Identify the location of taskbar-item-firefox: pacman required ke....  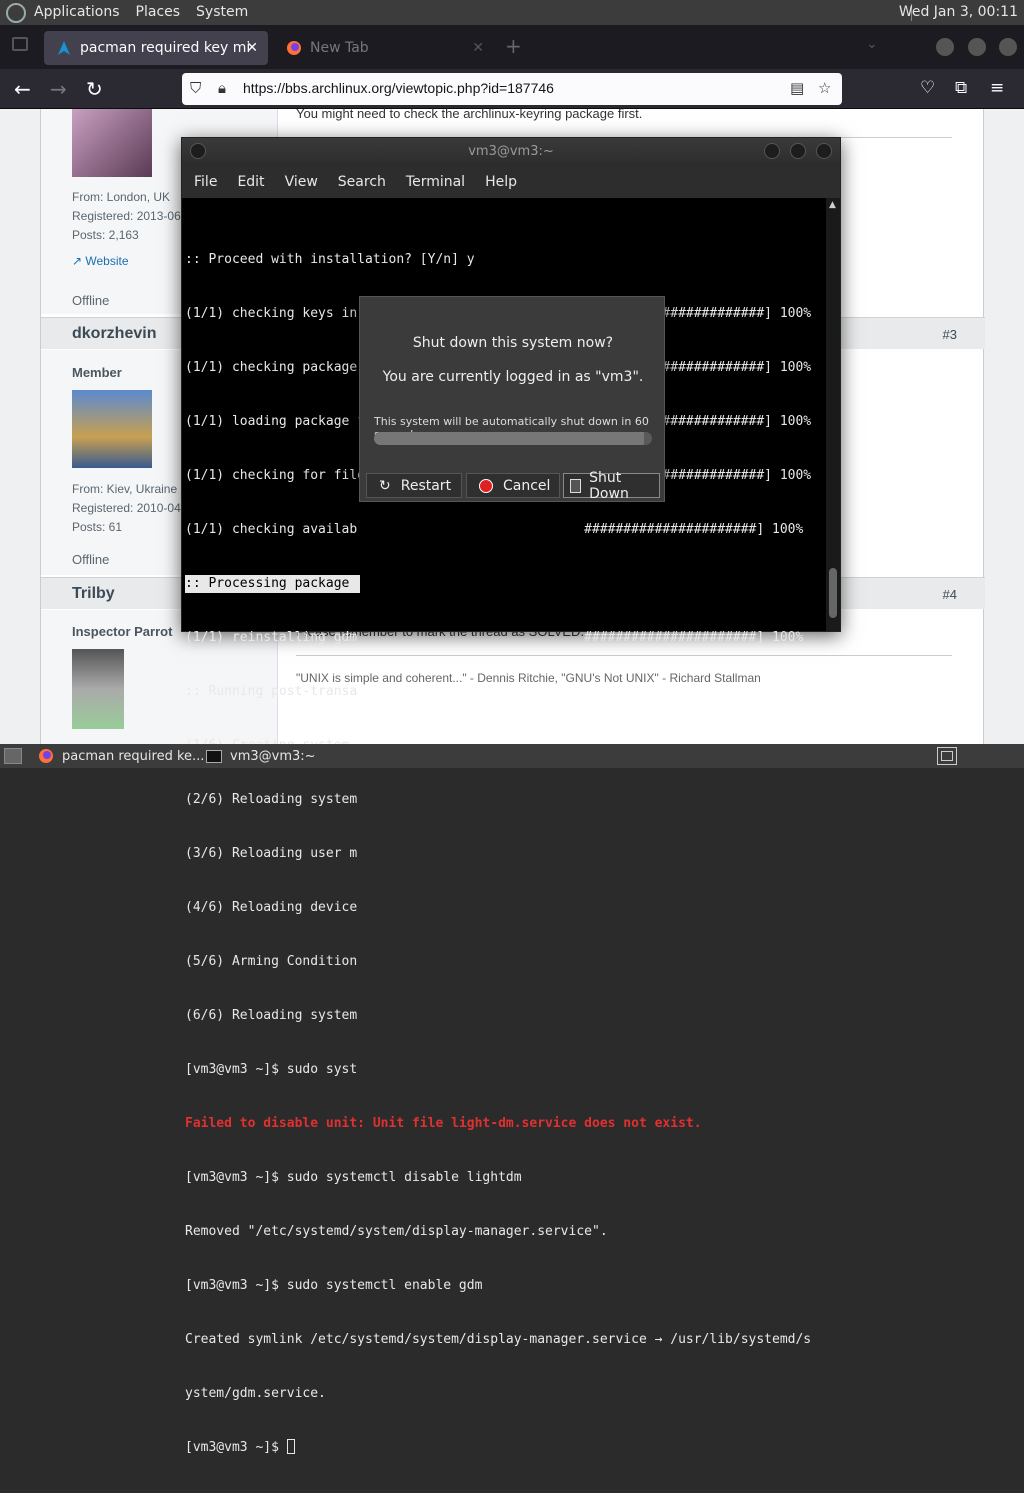
(121, 756).